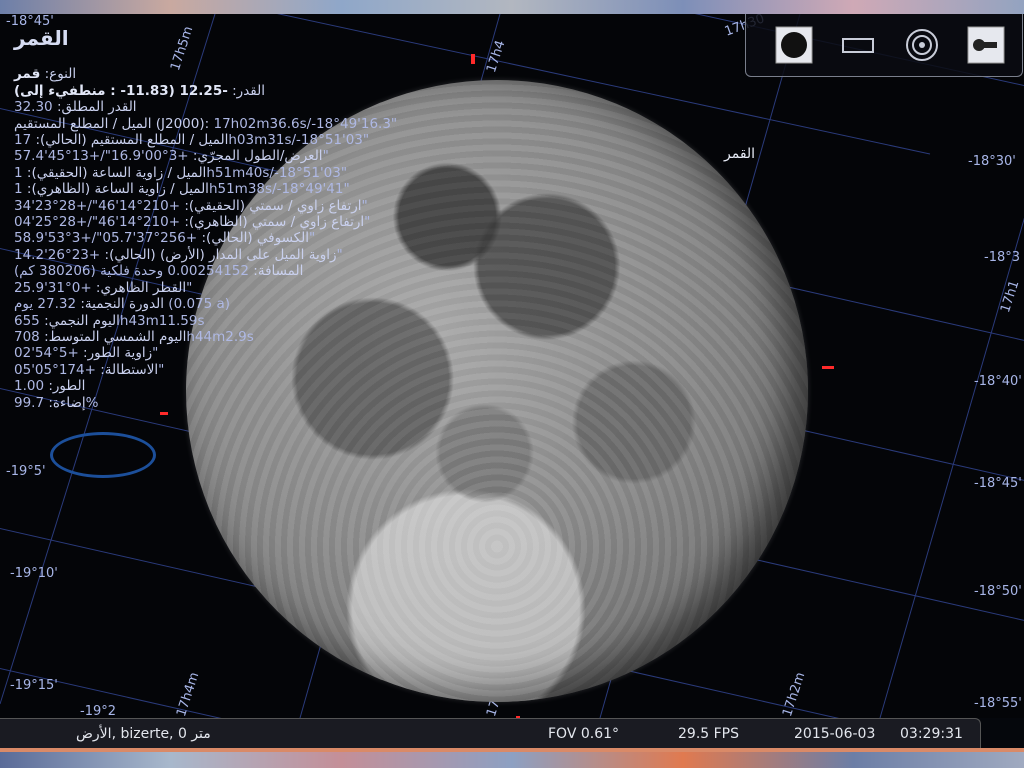 The width and height of the screenshot is (1024, 768). Describe the element at coordinates (143, 734) in the screenshot. I see `status-location: الأرض, bizerte, 0 متر` at that location.